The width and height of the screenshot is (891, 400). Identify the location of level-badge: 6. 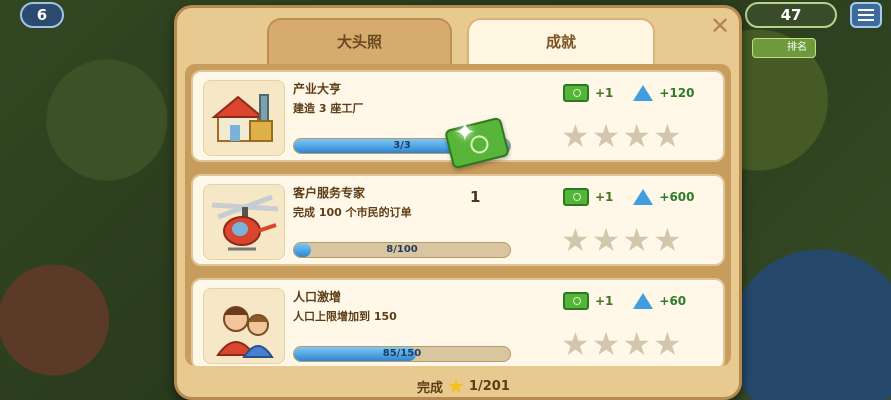
(42, 15).